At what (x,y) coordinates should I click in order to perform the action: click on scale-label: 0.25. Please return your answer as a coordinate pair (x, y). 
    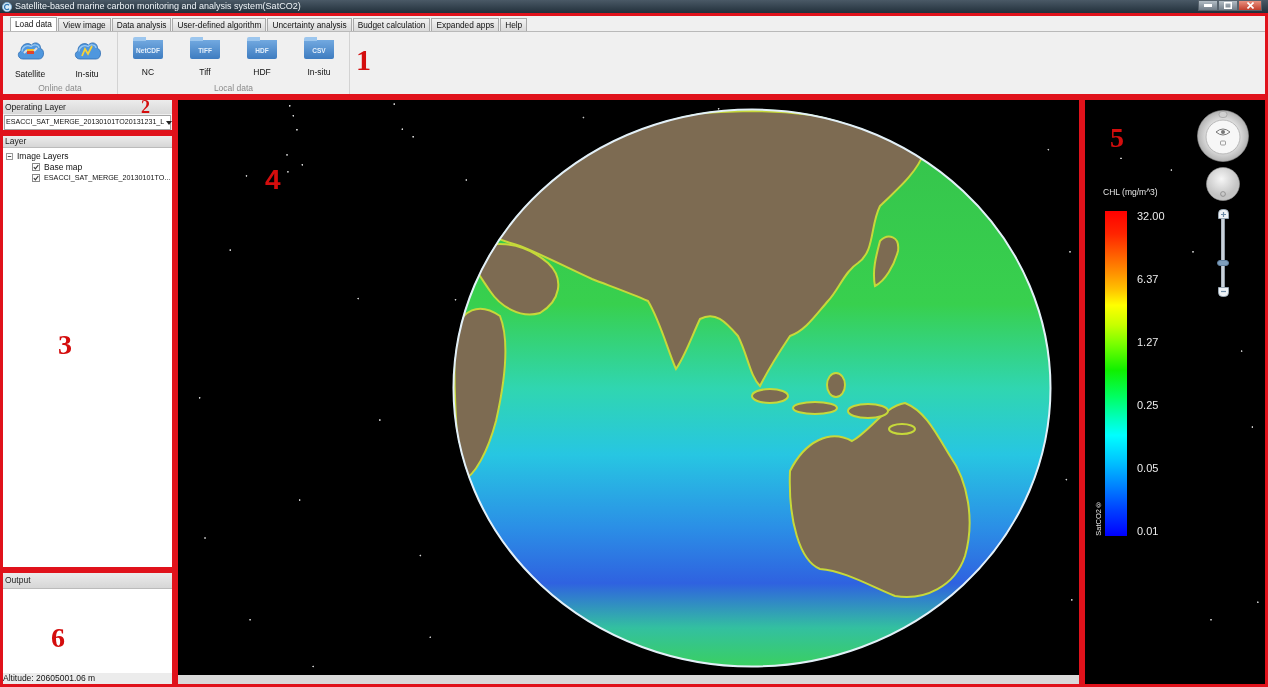
    Looking at the image, I should click on (1148, 405).